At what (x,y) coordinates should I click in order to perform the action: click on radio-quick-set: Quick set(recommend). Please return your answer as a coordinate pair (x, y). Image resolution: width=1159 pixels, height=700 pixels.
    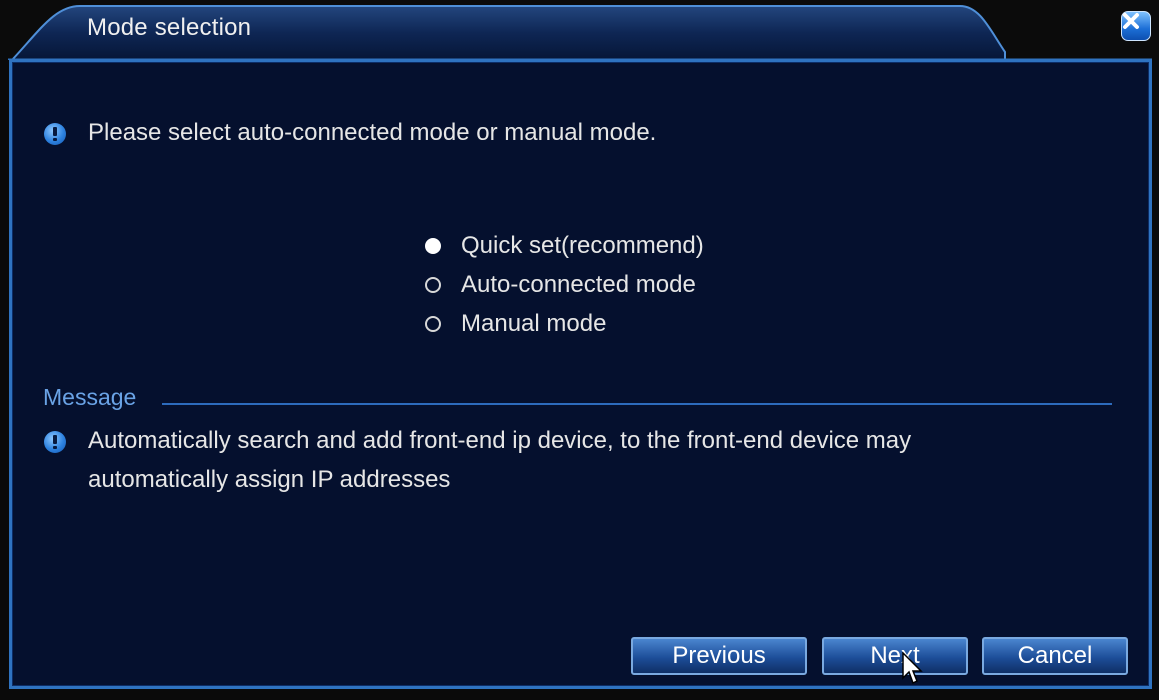
    Looking at the image, I should click on (564, 246).